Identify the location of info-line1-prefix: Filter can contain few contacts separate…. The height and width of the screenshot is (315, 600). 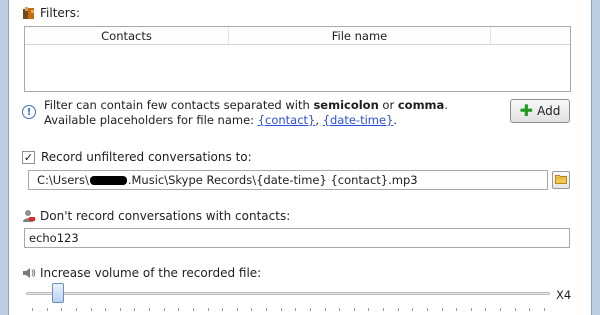
(179, 105).